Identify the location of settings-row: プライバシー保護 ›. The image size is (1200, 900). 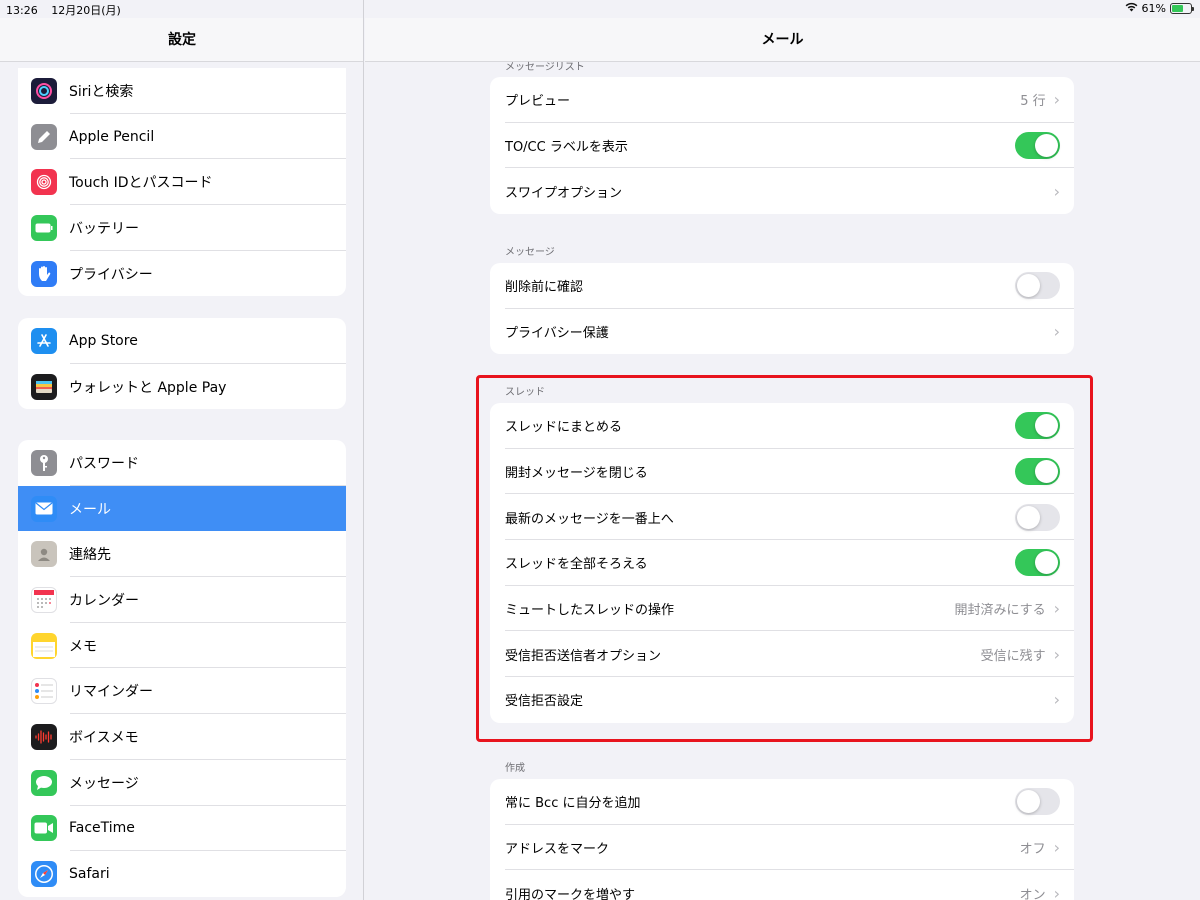
(782, 332).